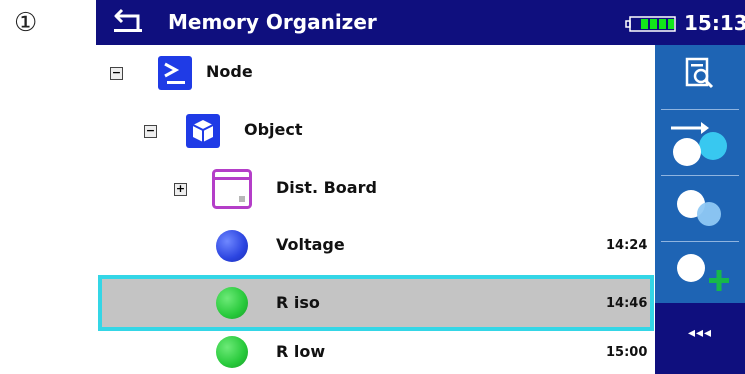 The image size is (745, 374). What do you see at coordinates (703, 272) in the screenshot?
I see `add-test-icon` at bounding box center [703, 272].